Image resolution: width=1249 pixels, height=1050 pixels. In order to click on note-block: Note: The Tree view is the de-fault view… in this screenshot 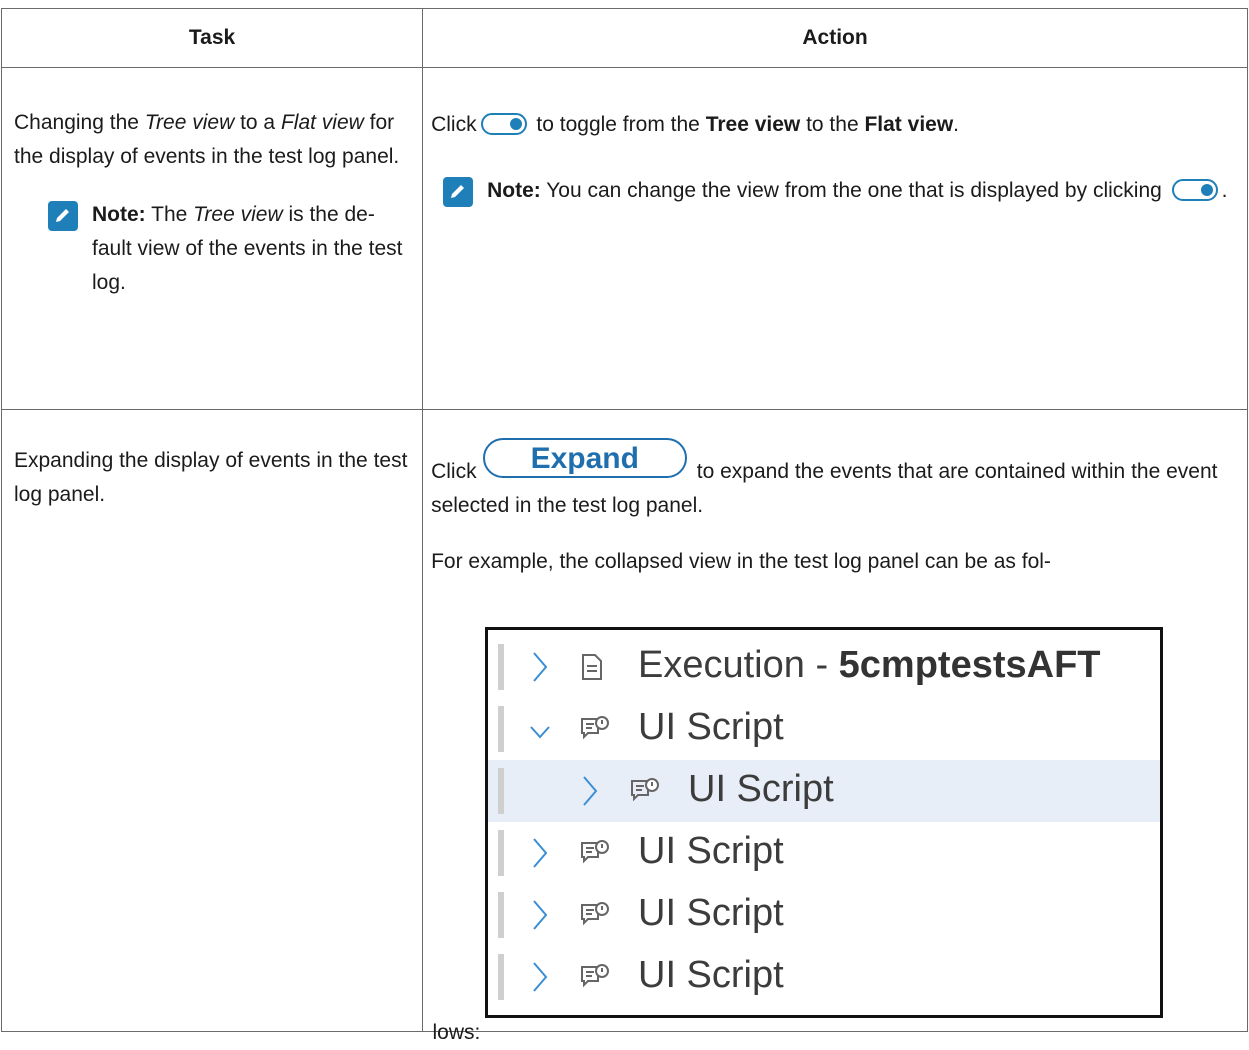, I will do `click(229, 249)`.